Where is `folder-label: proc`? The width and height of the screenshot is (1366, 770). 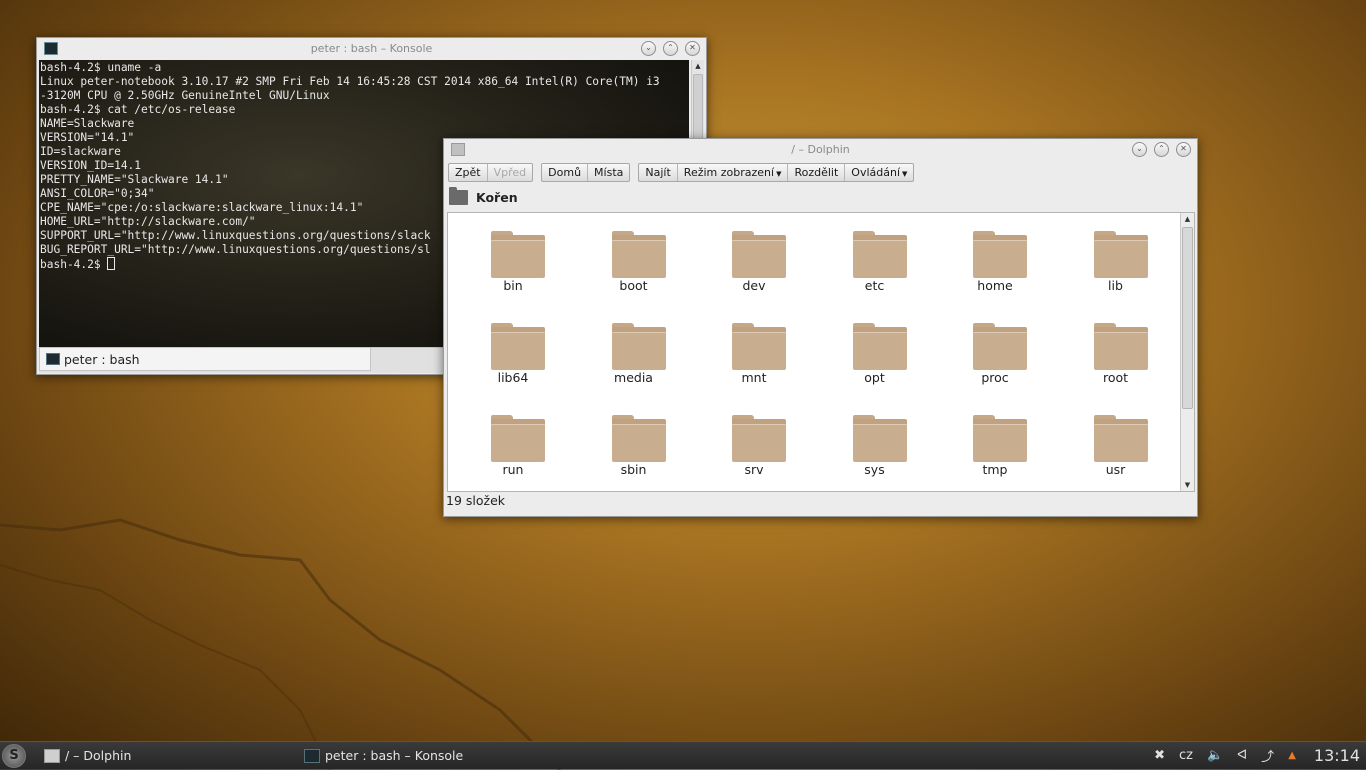 folder-label: proc is located at coordinates (995, 377).